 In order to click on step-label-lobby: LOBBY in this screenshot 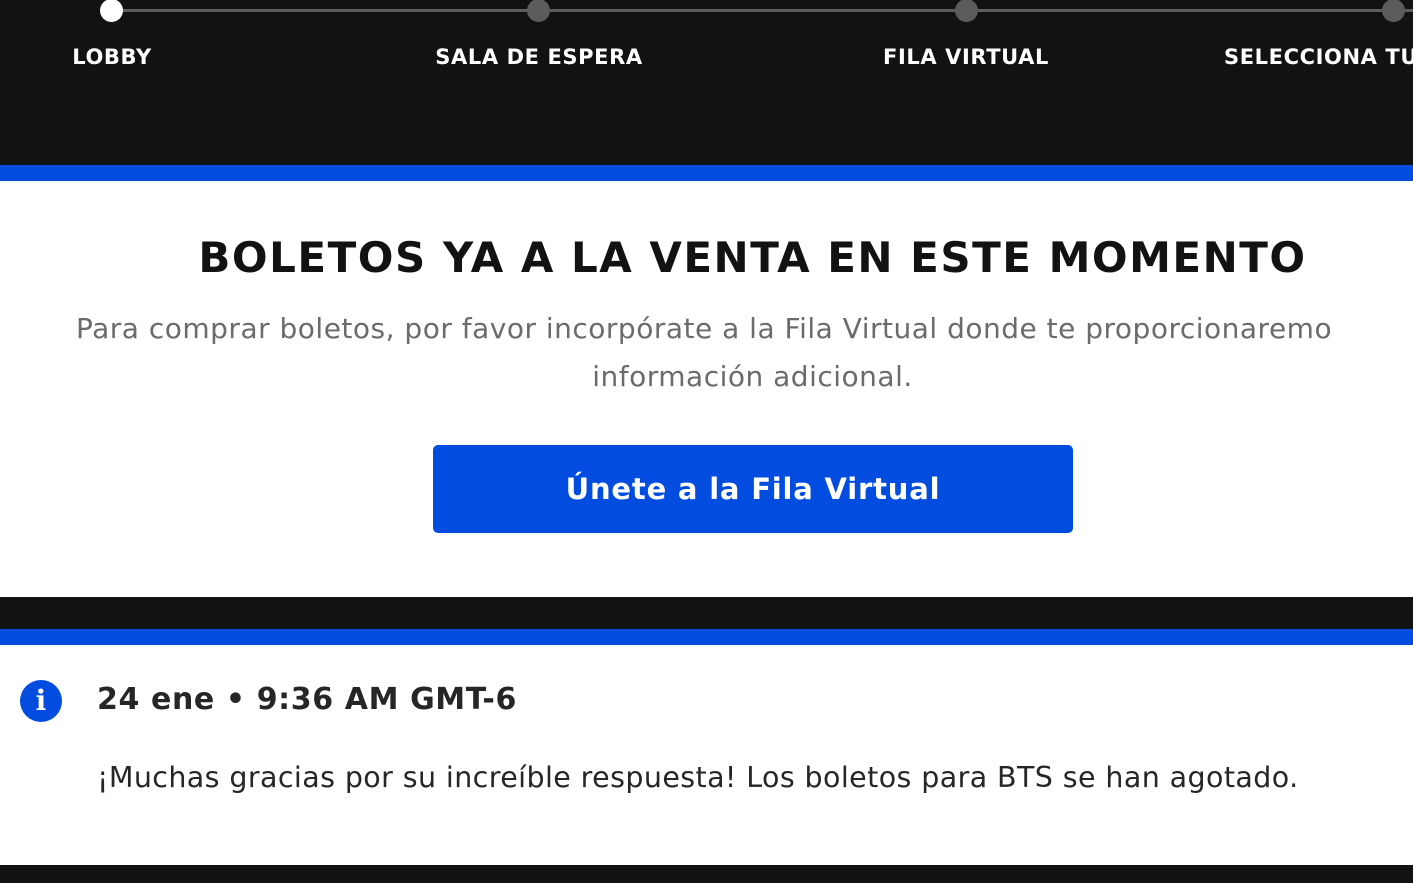, I will do `click(112, 57)`.